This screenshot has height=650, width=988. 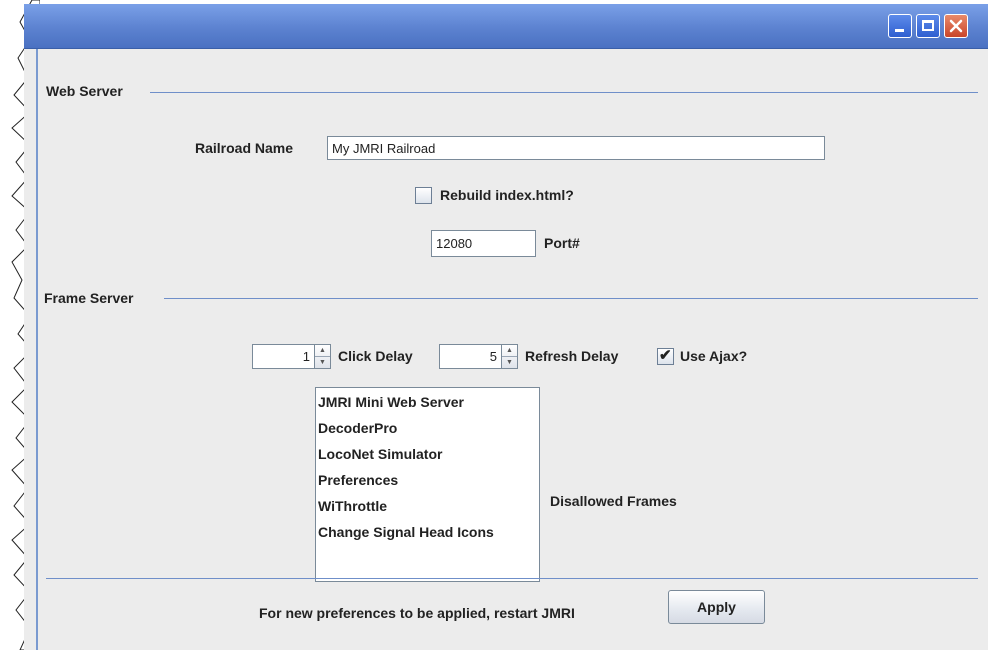 What do you see at coordinates (571, 298) in the screenshot?
I see `frame-server-separator` at bounding box center [571, 298].